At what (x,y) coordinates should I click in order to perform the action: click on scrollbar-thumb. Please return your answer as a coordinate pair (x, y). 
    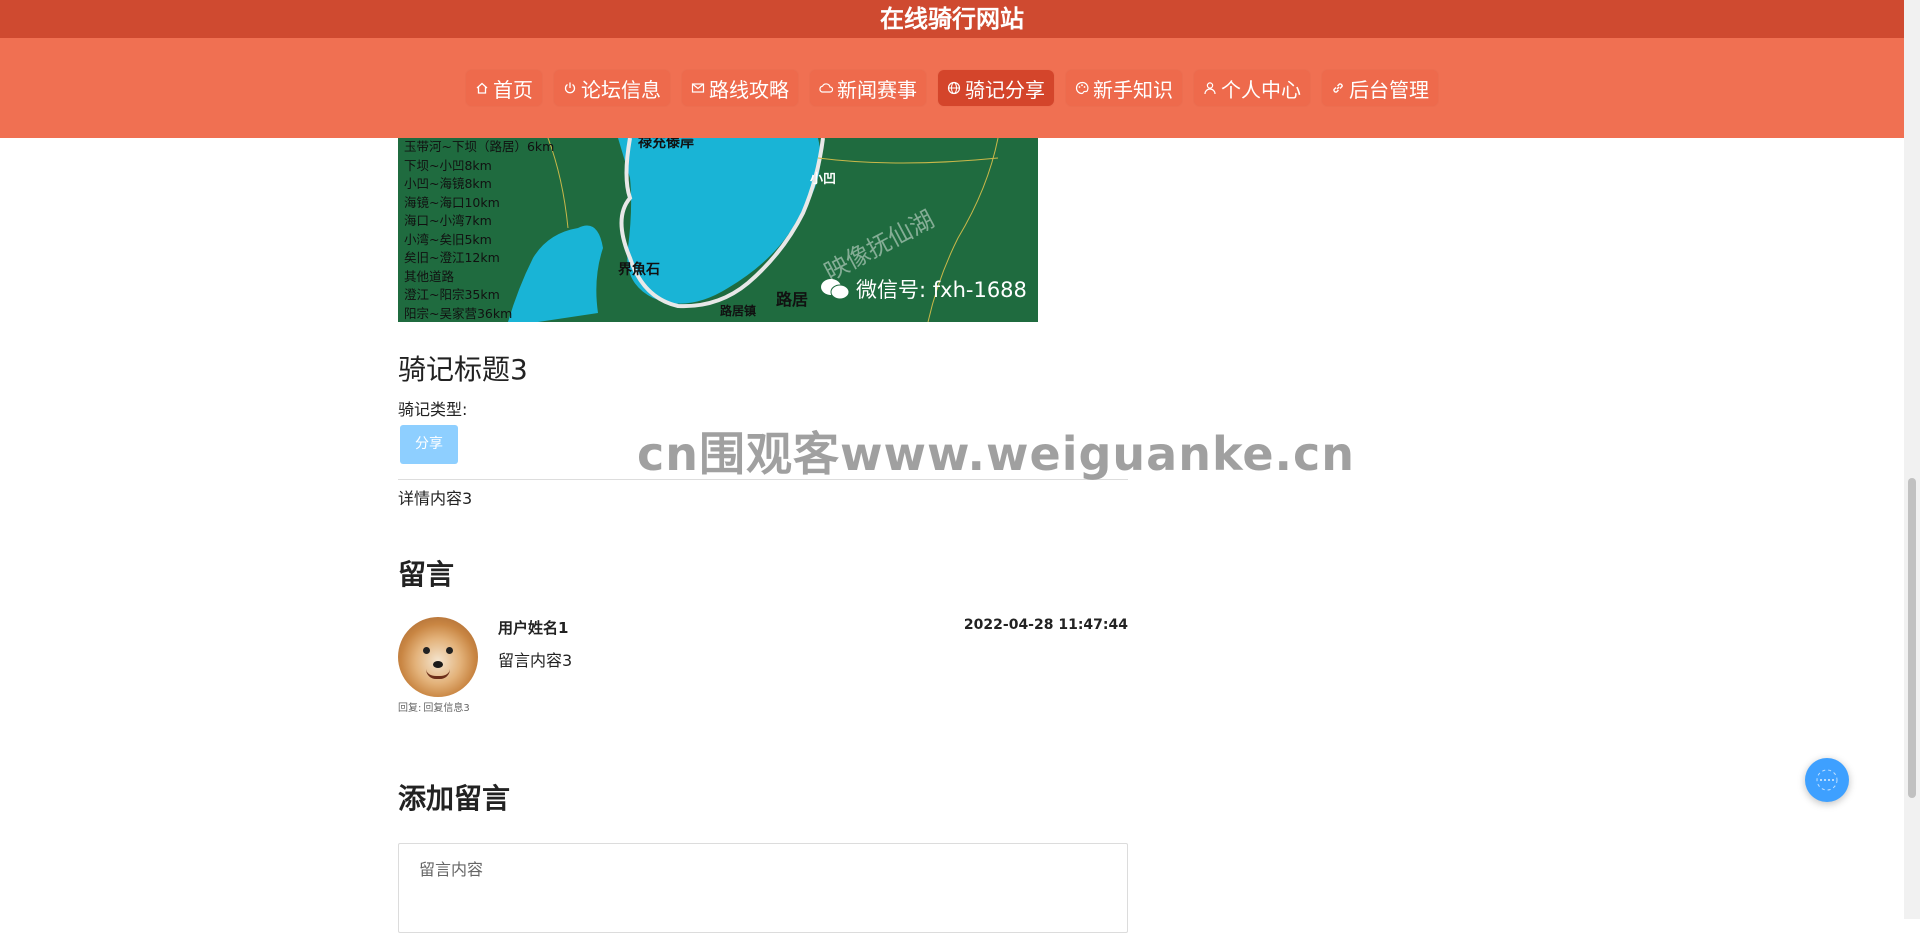
    Looking at the image, I should click on (1912, 638).